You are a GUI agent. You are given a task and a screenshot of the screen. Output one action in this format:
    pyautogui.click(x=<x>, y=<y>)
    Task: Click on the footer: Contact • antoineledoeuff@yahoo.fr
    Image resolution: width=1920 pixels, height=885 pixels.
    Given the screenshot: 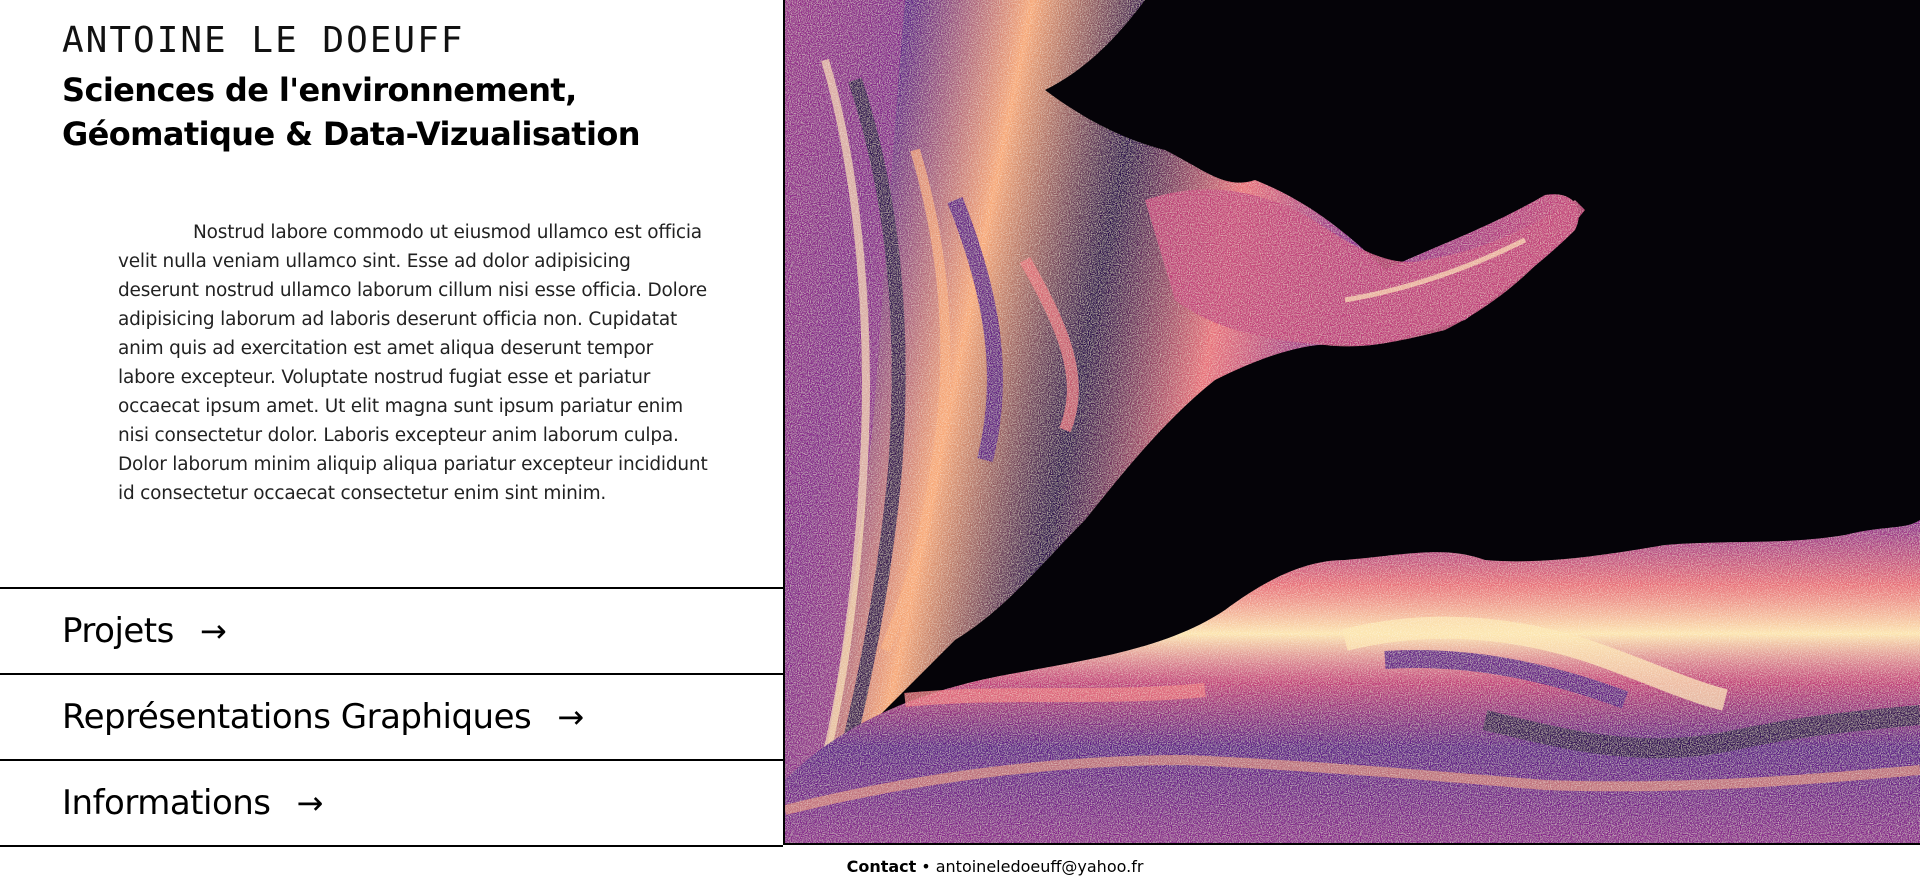 What is the action you would take?
    pyautogui.click(x=960, y=866)
    